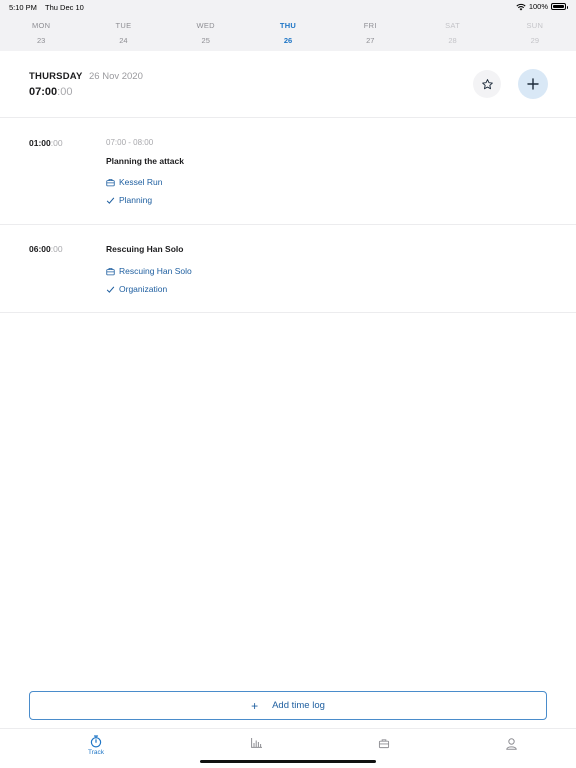 The image size is (576, 768). What do you see at coordinates (123, 32) in the screenshot?
I see `day-tue: TUE 24` at bounding box center [123, 32].